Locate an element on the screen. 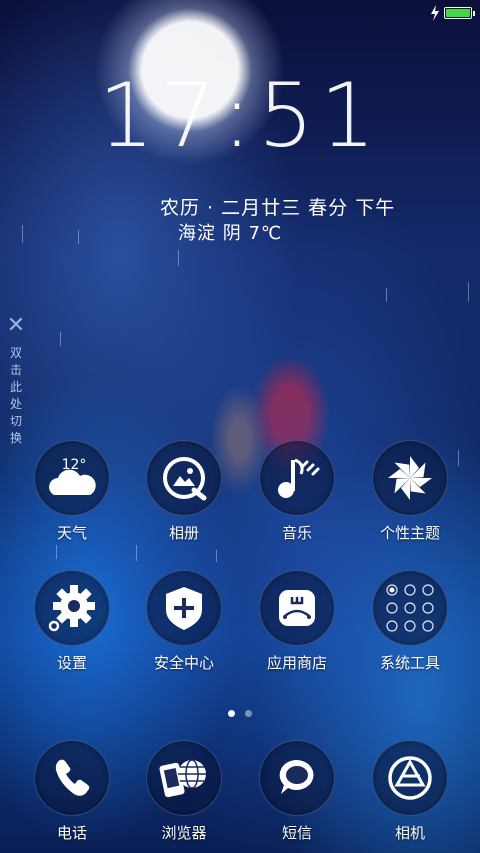 This screenshot has height=853, width=480. app-theme: 个性主题 is located at coordinates (410, 491).